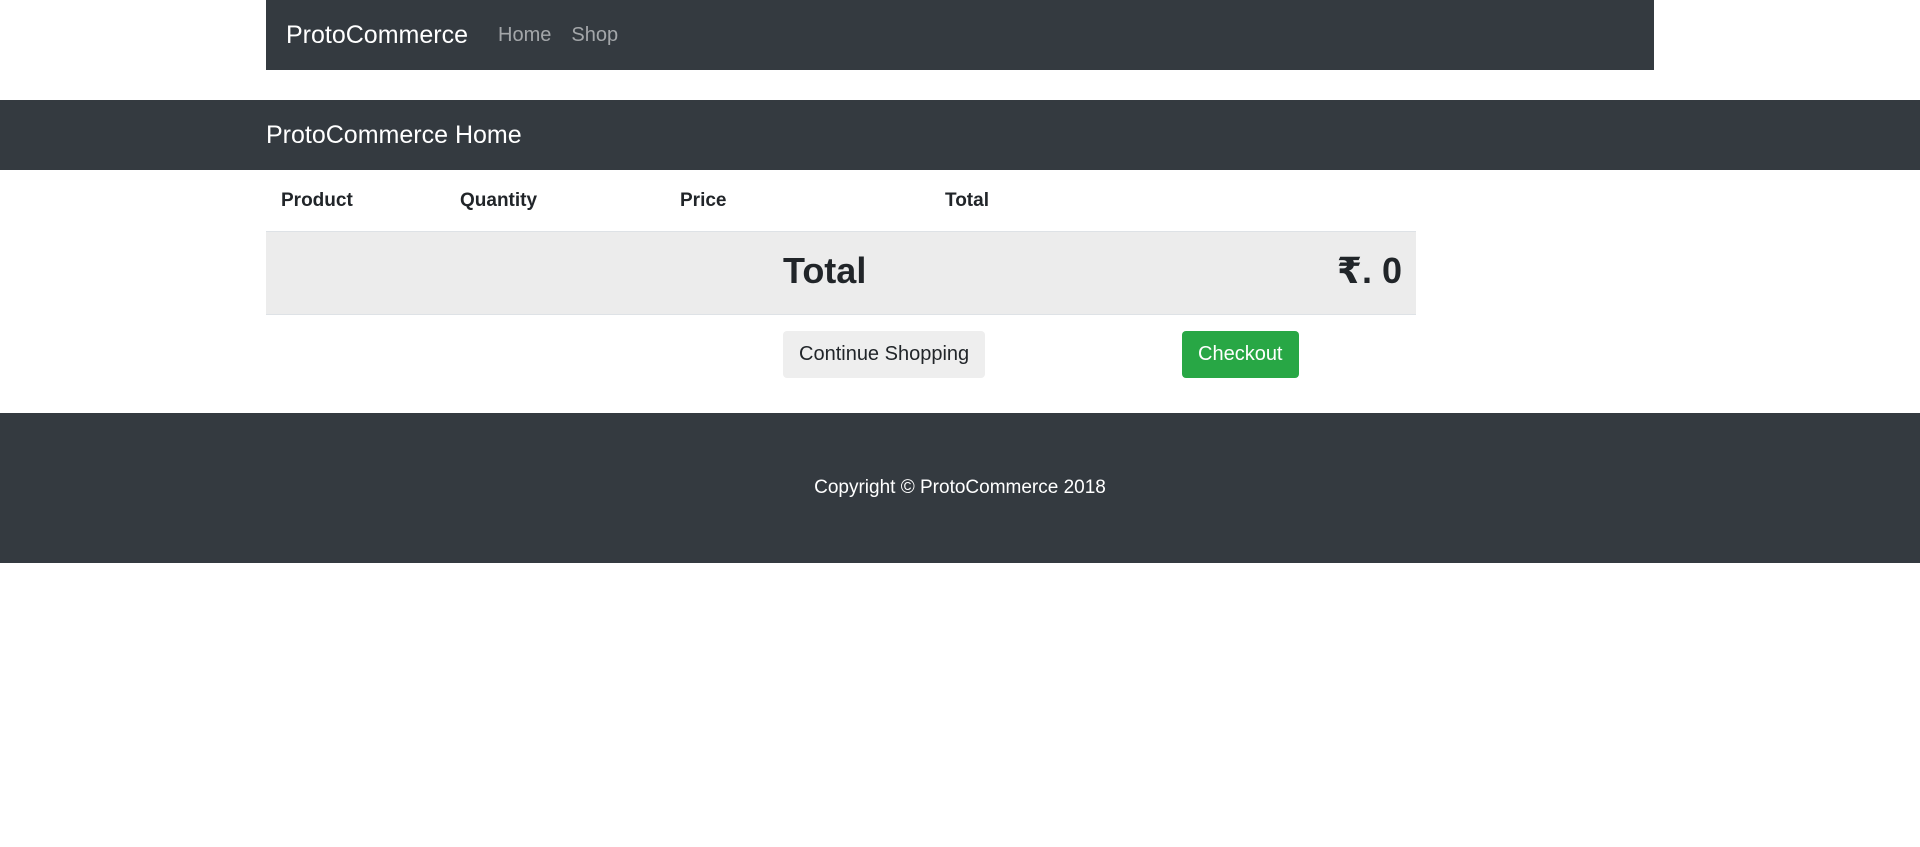 This screenshot has height=847, width=1920. Describe the element at coordinates (317, 200) in the screenshot. I see `column-header-product: Product` at that location.